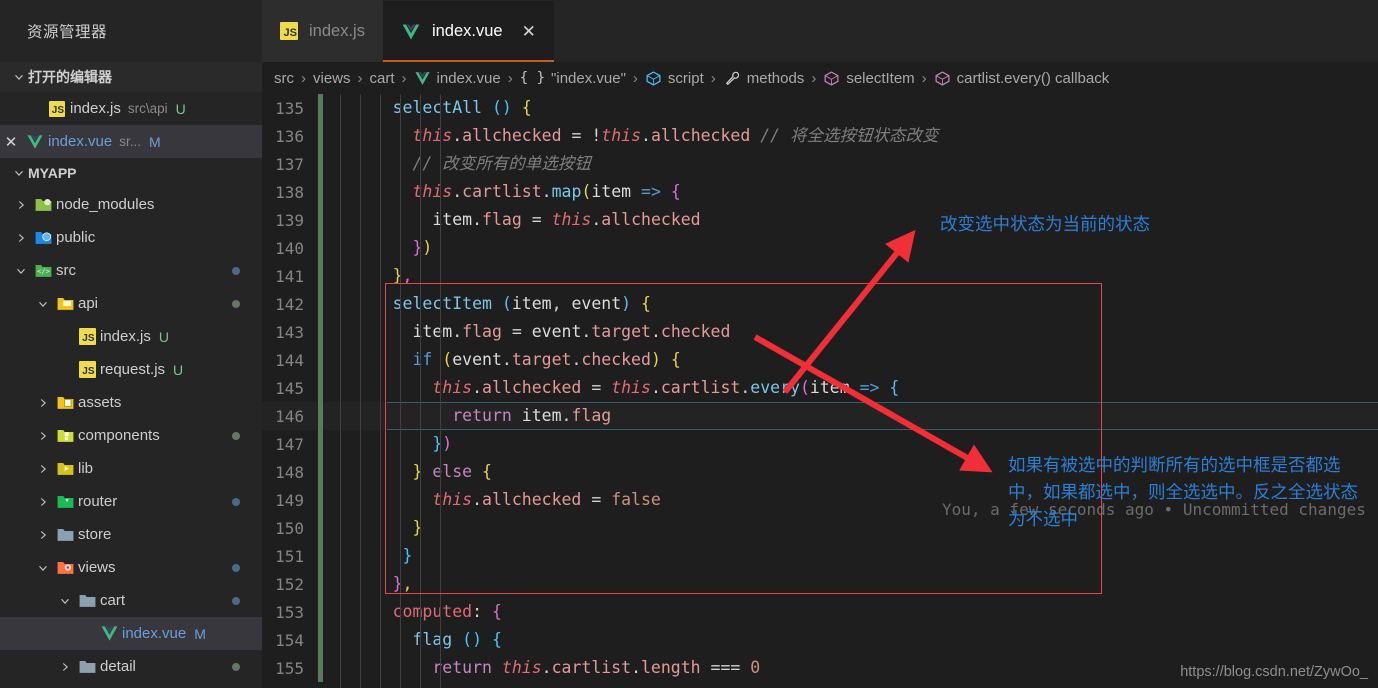  Describe the element at coordinates (289, 556) in the screenshot. I see `line-number: 151` at that location.